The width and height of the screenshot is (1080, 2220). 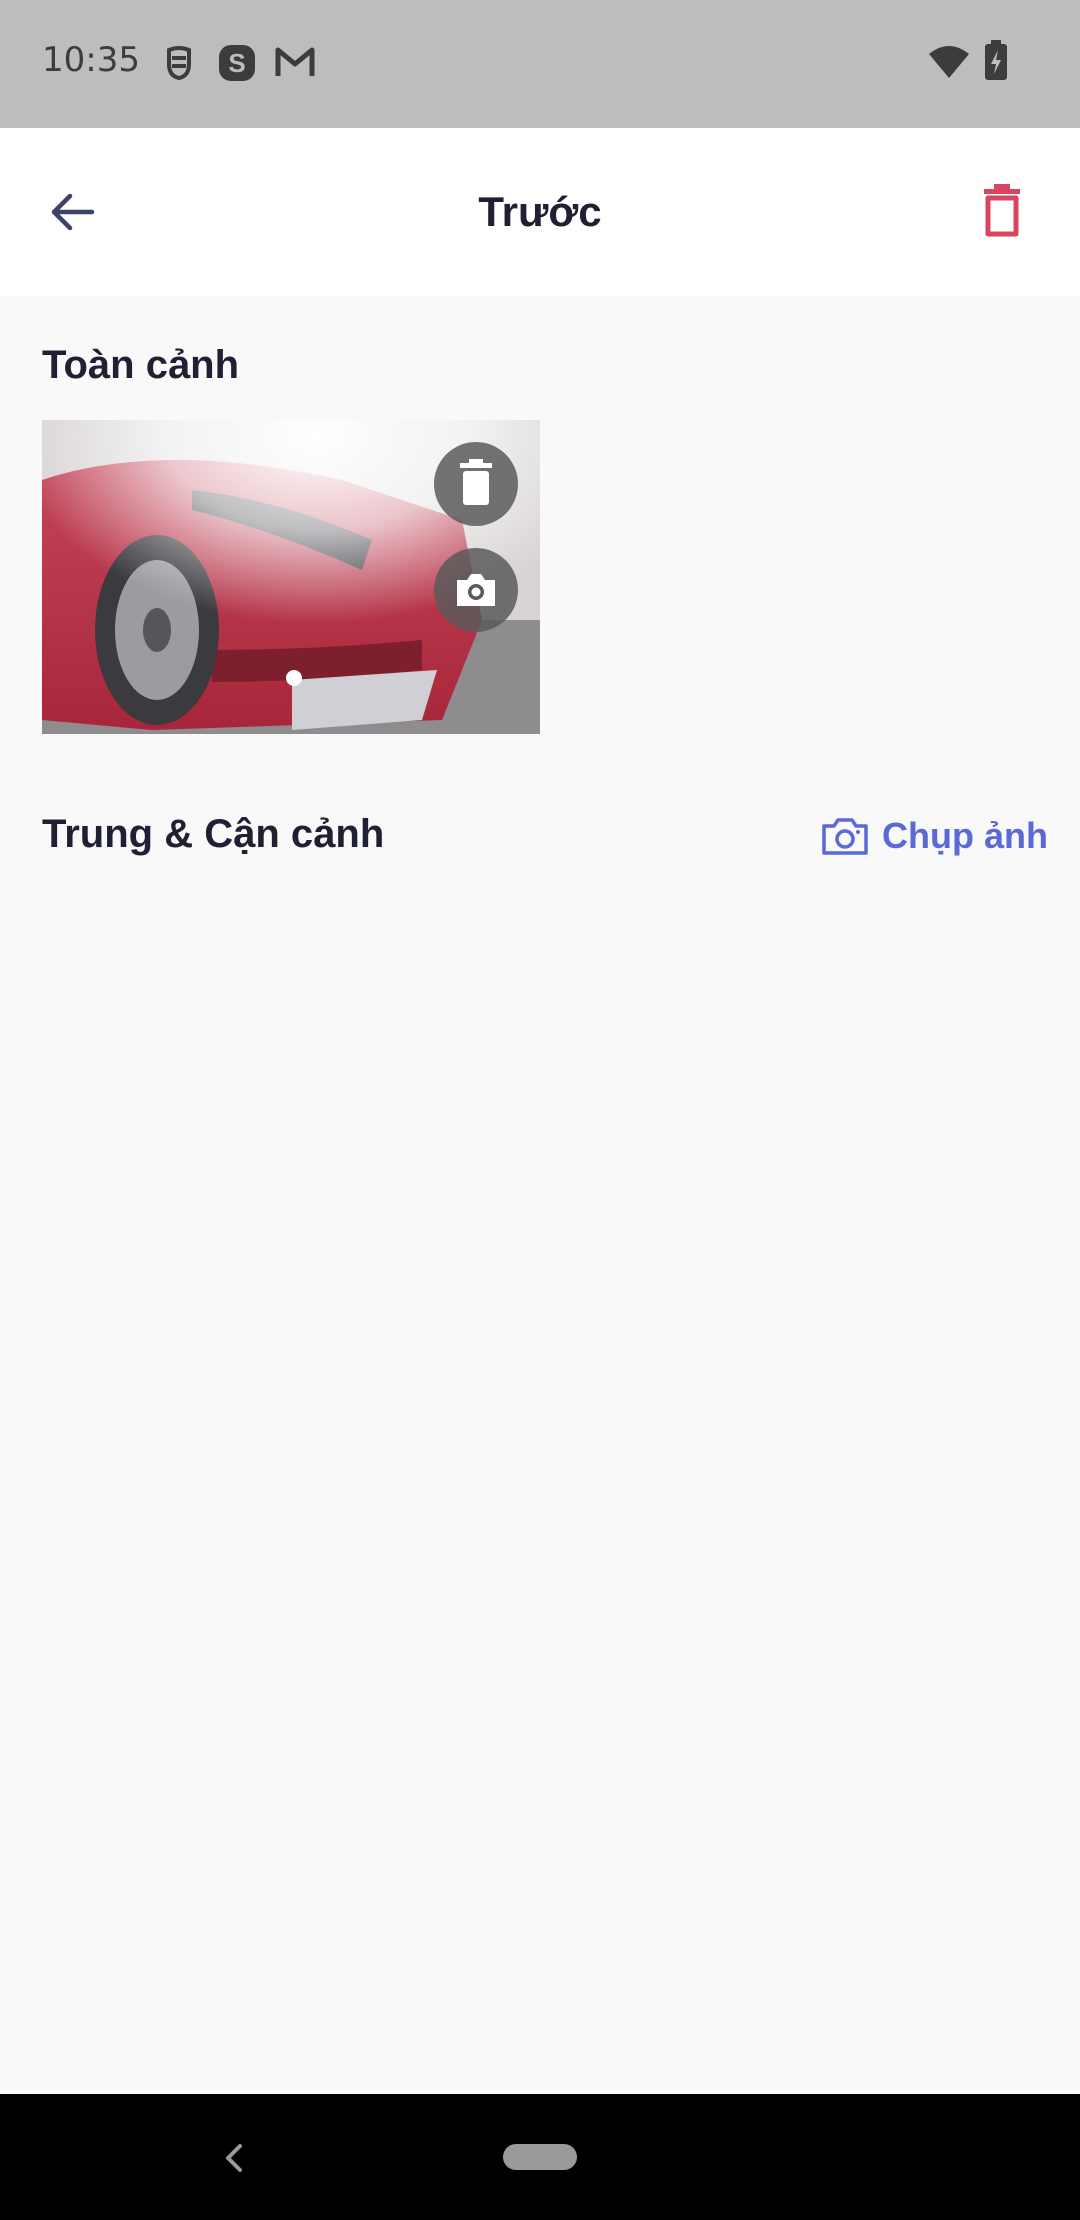 I want to click on face-mask-icon, so click(x=179, y=63).